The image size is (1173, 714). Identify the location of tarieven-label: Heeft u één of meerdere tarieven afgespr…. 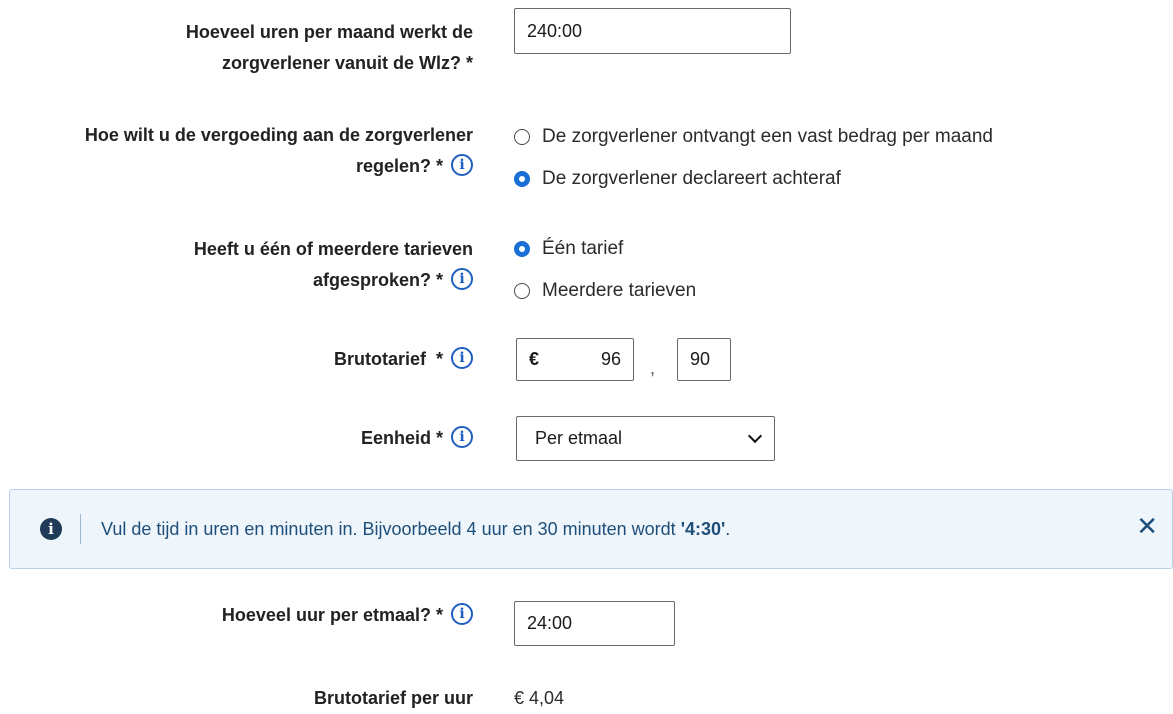
(333, 265).